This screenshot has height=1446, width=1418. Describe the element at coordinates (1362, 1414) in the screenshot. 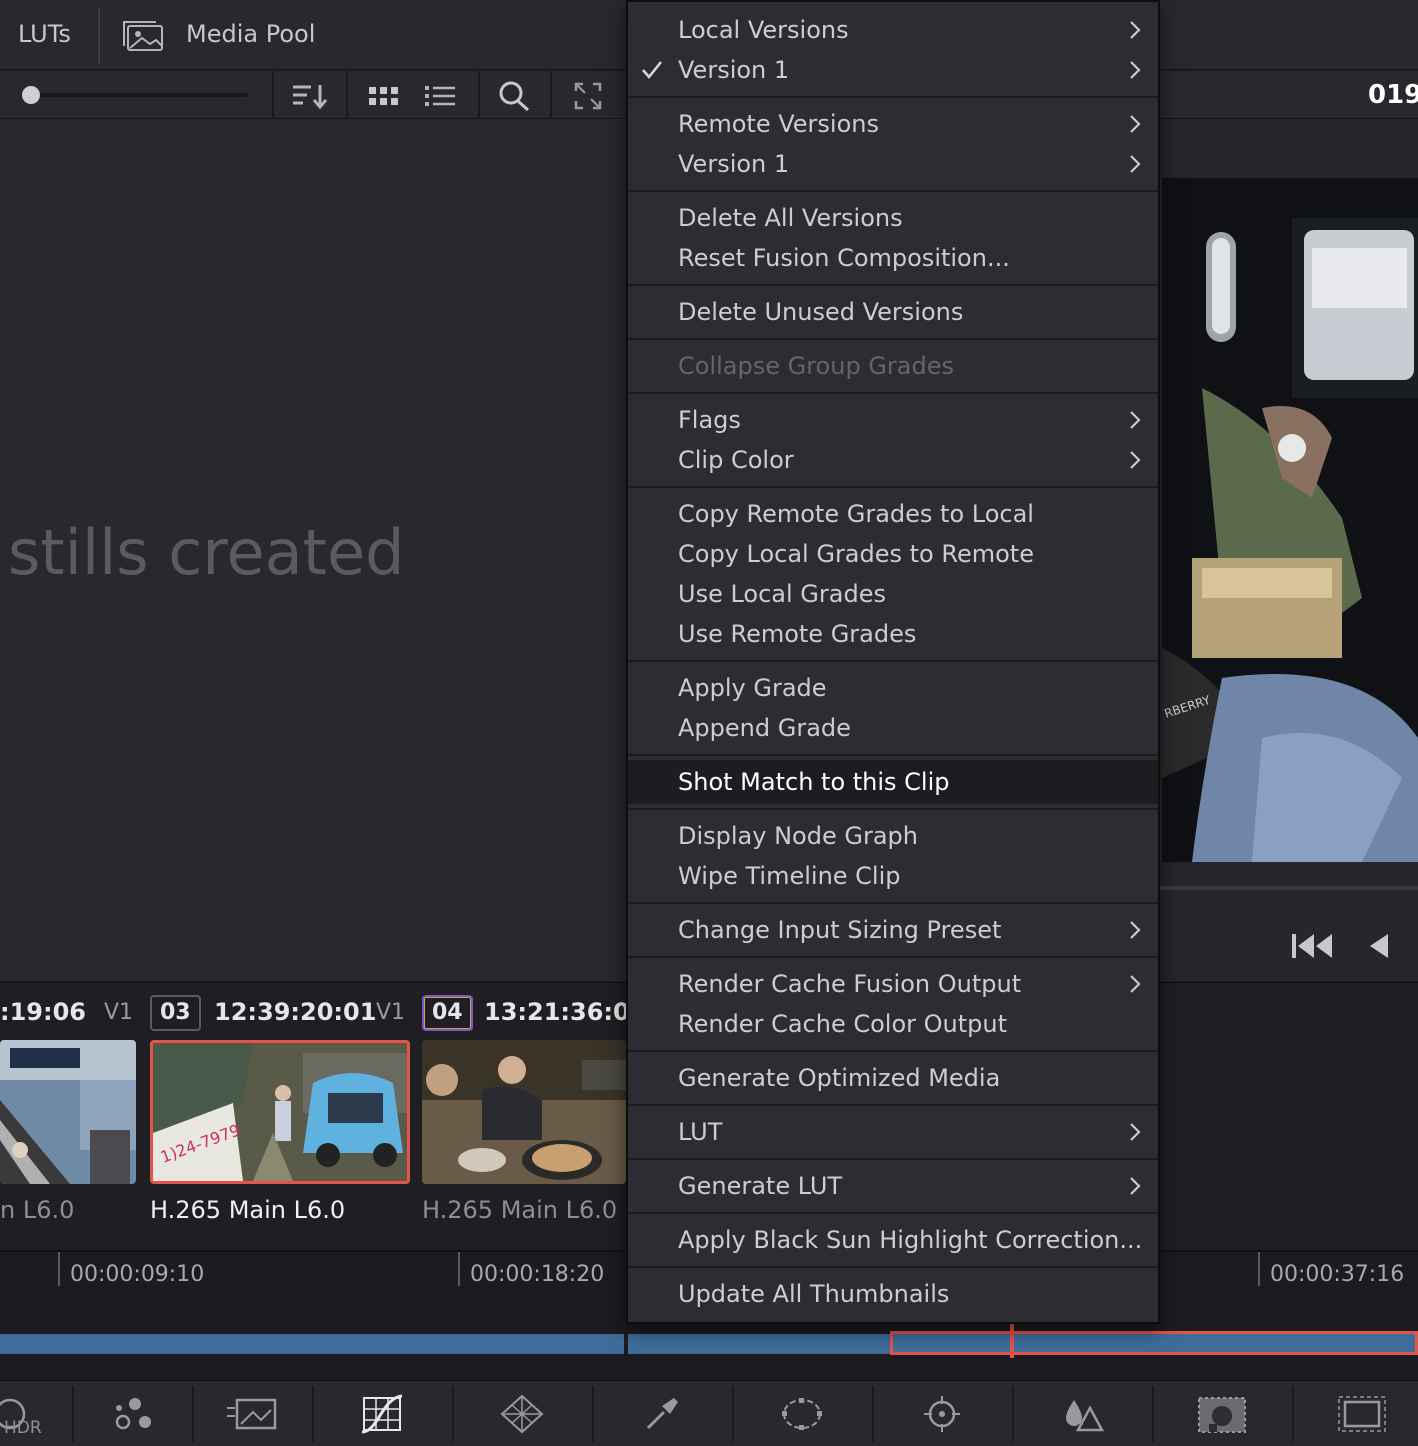

I see `sizing-icon` at that location.